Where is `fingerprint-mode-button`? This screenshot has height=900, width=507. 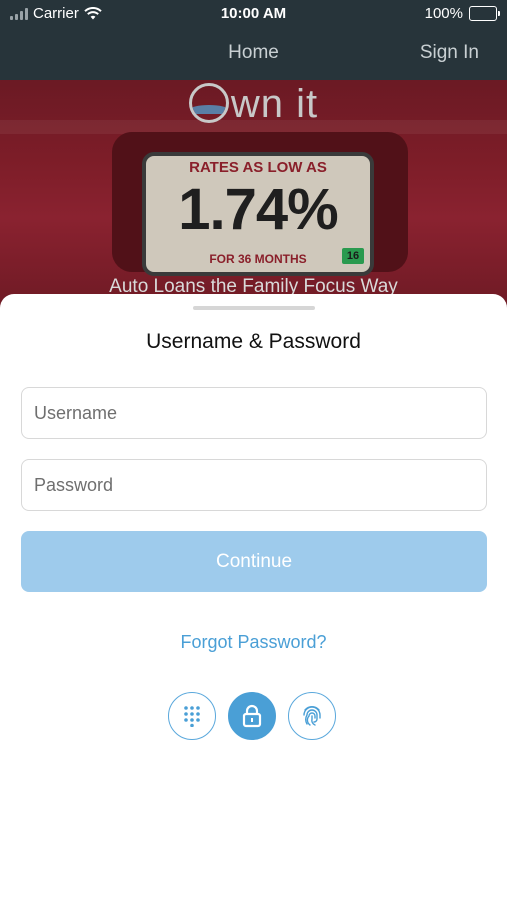 fingerprint-mode-button is located at coordinates (312, 716).